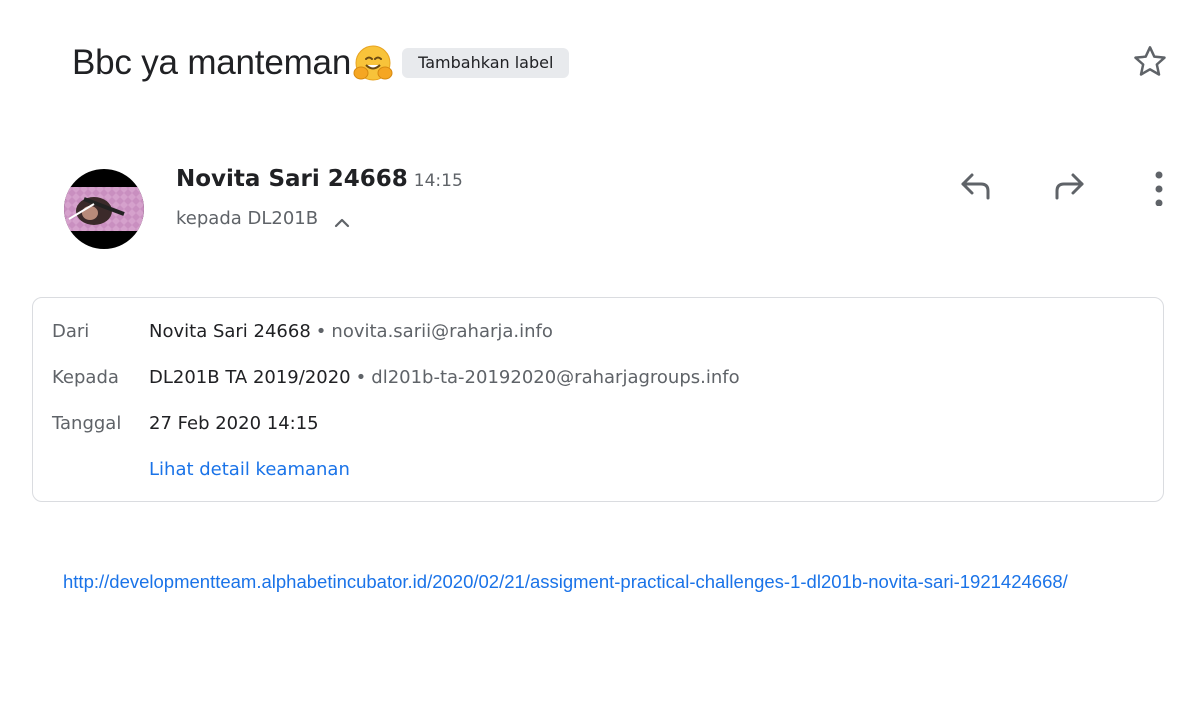 Image resolution: width=1199 pixels, height=712 pixels. I want to click on subject-row: Bbc ya manteman Tambahkan label, so click(321, 63).